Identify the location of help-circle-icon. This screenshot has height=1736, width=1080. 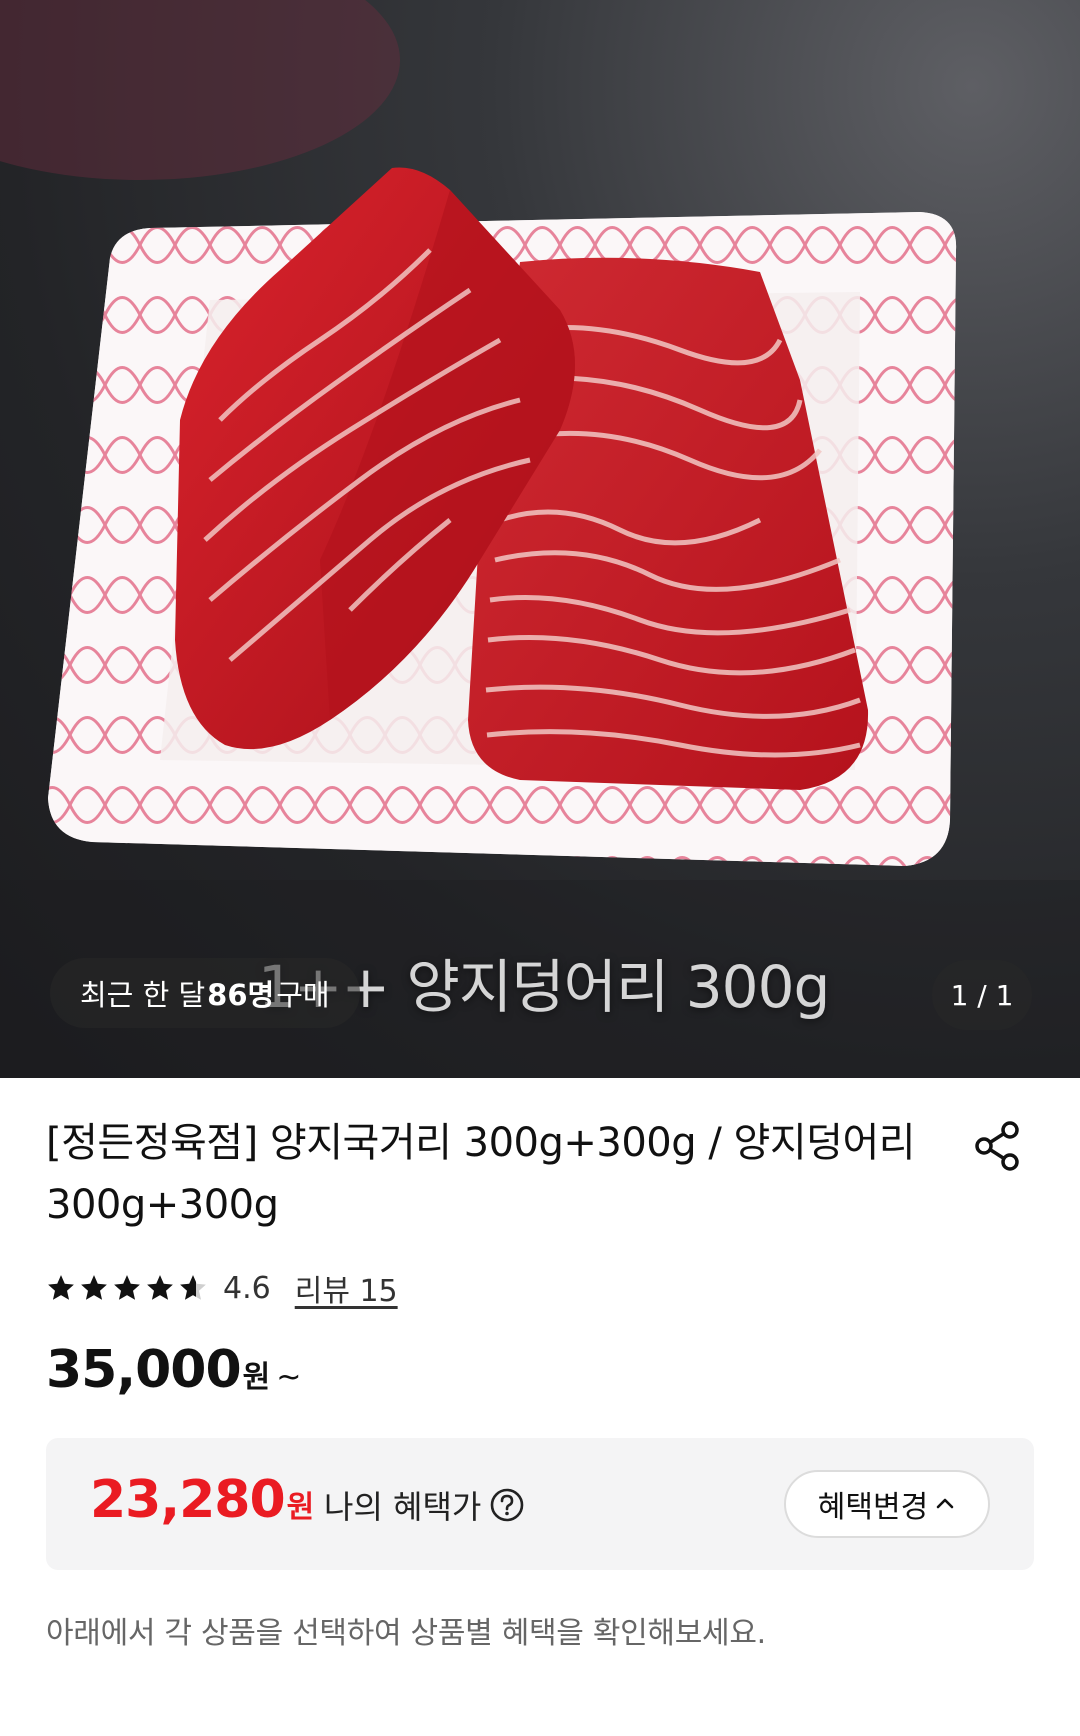
(507, 1505).